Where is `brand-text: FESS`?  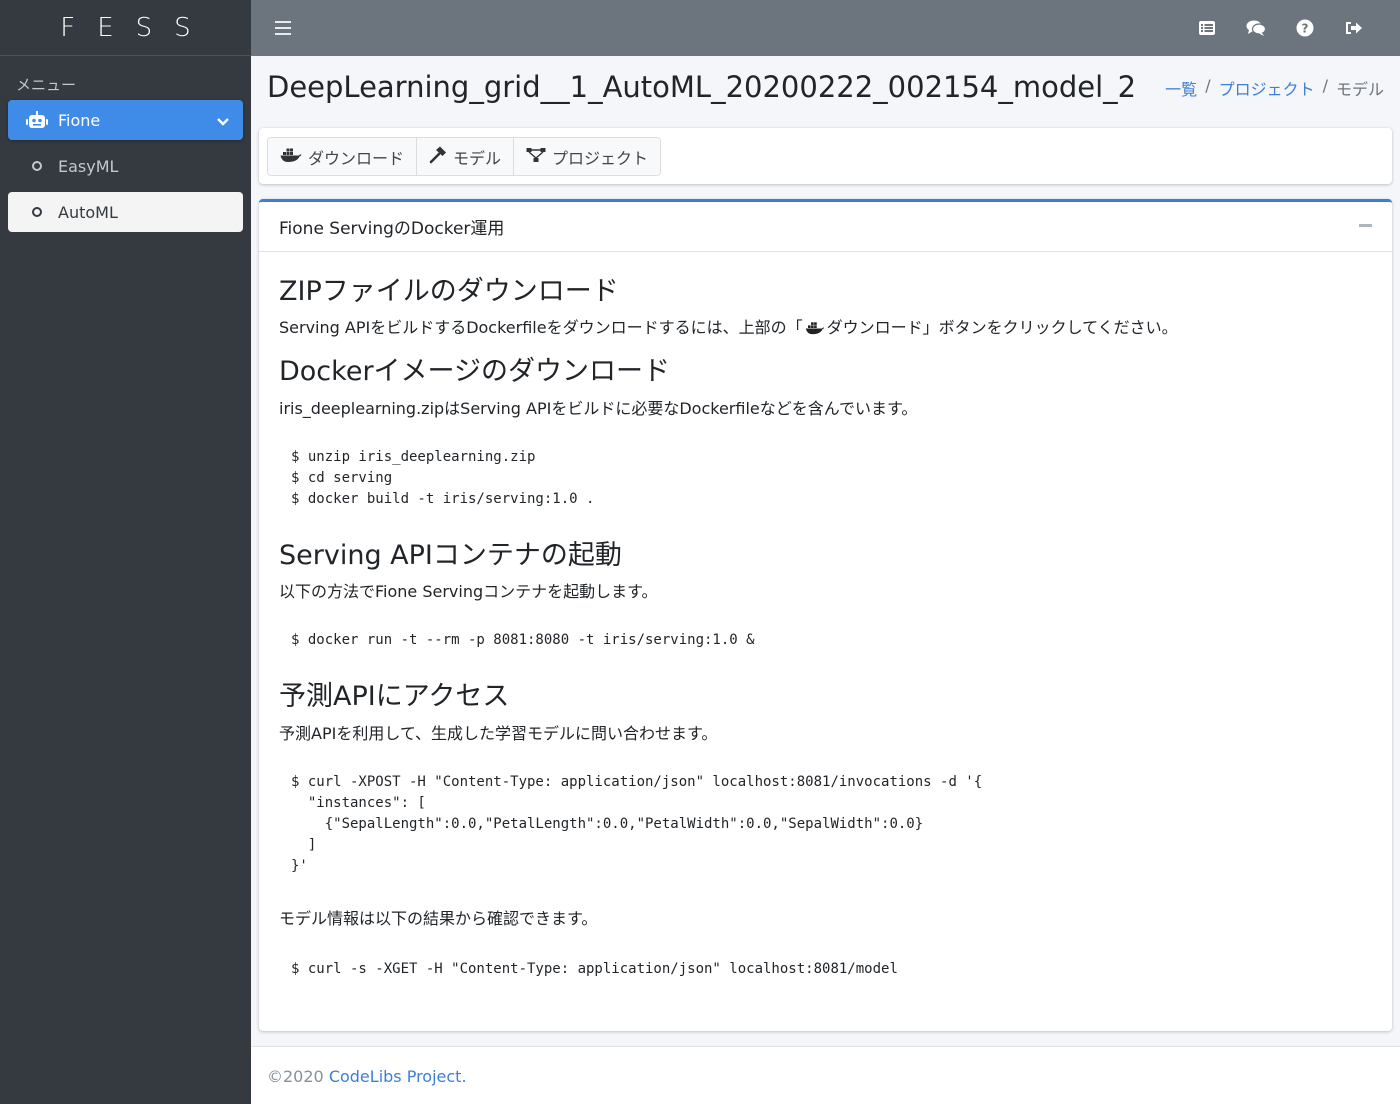 brand-text: FESS is located at coordinates (136, 27).